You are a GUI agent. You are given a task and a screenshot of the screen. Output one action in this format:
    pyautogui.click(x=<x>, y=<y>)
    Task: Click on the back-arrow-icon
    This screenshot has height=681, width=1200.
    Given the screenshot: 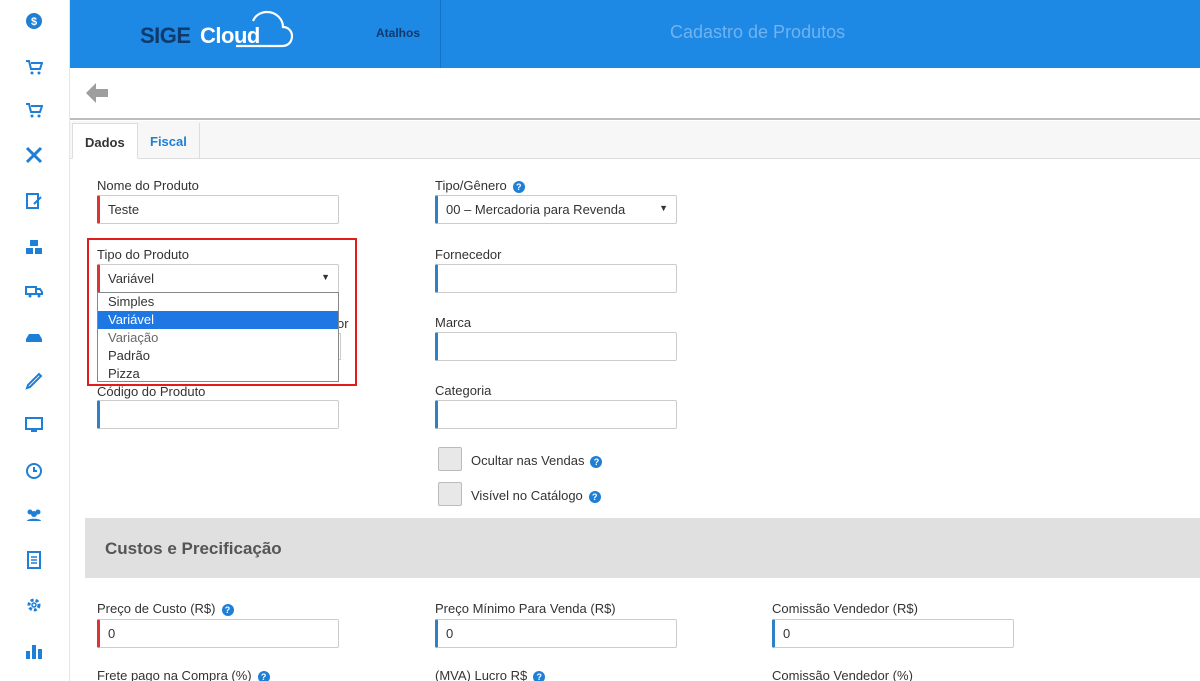 What is the action you would take?
    pyautogui.click(x=97, y=93)
    